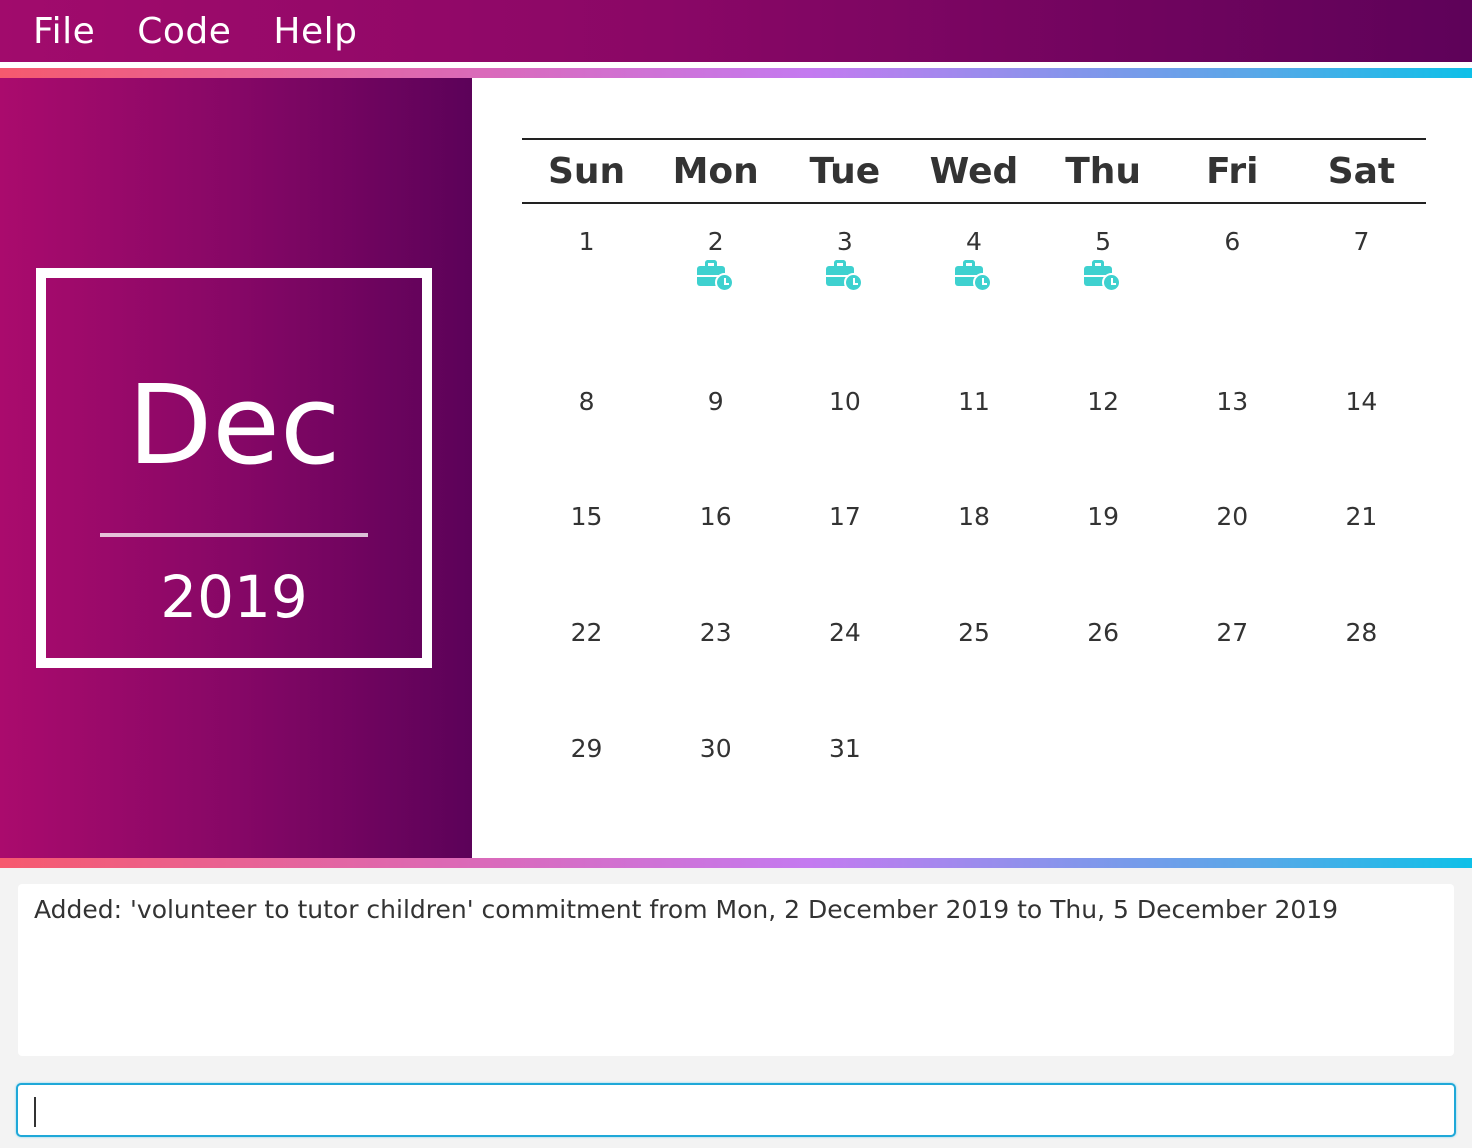 This screenshot has height=1148, width=1472. Describe the element at coordinates (64, 31) in the screenshot. I see `menu-file: File` at that location.